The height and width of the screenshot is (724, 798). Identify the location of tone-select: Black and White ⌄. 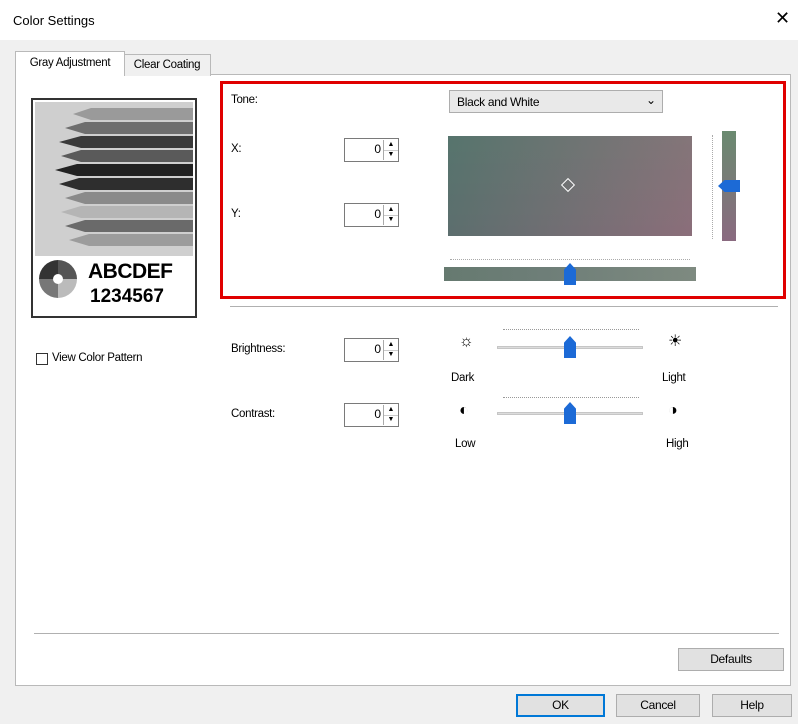
(556, 101).